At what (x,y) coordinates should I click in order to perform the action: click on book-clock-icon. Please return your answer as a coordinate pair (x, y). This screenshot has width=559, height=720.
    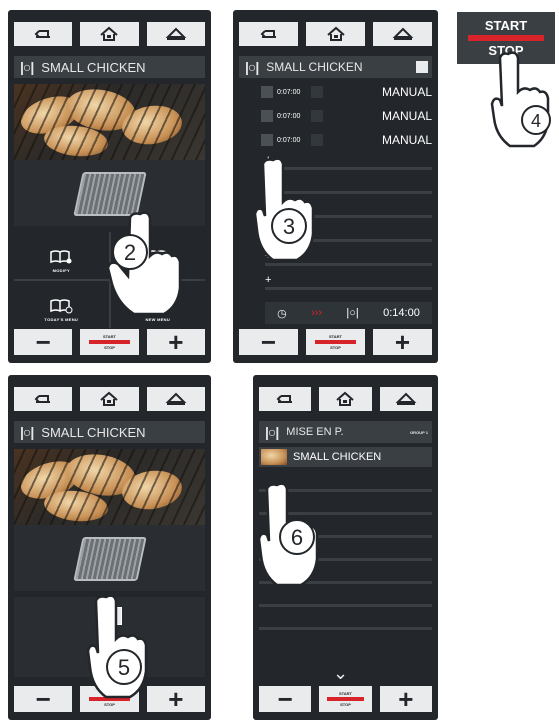
    Looking at the image, I should click on (61, 306).